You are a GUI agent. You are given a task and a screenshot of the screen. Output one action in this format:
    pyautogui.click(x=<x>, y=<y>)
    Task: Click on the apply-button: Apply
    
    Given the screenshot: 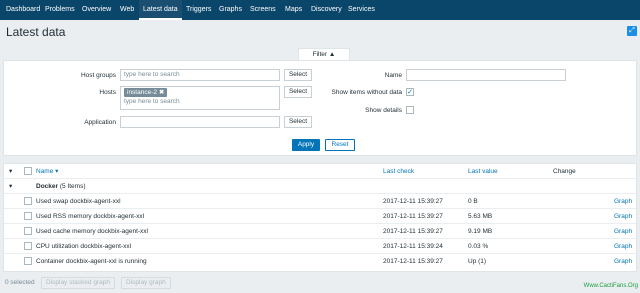 What is the action you would take?
    pyautogui.click(x=306, y=145)
    